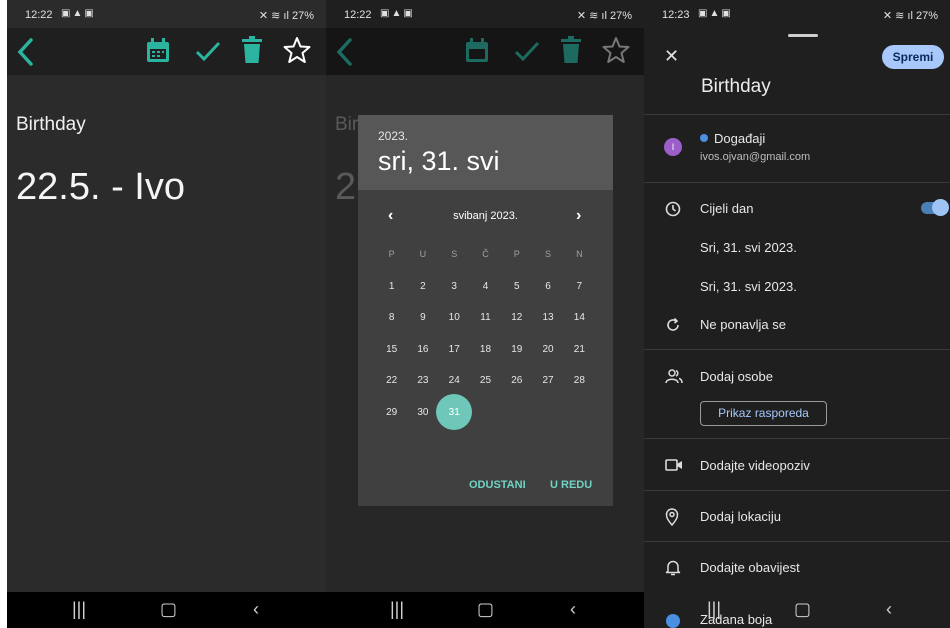 The width and height of the screenshot is (950, 628). I want to click on calendar-day: 28, so click(579, 381).